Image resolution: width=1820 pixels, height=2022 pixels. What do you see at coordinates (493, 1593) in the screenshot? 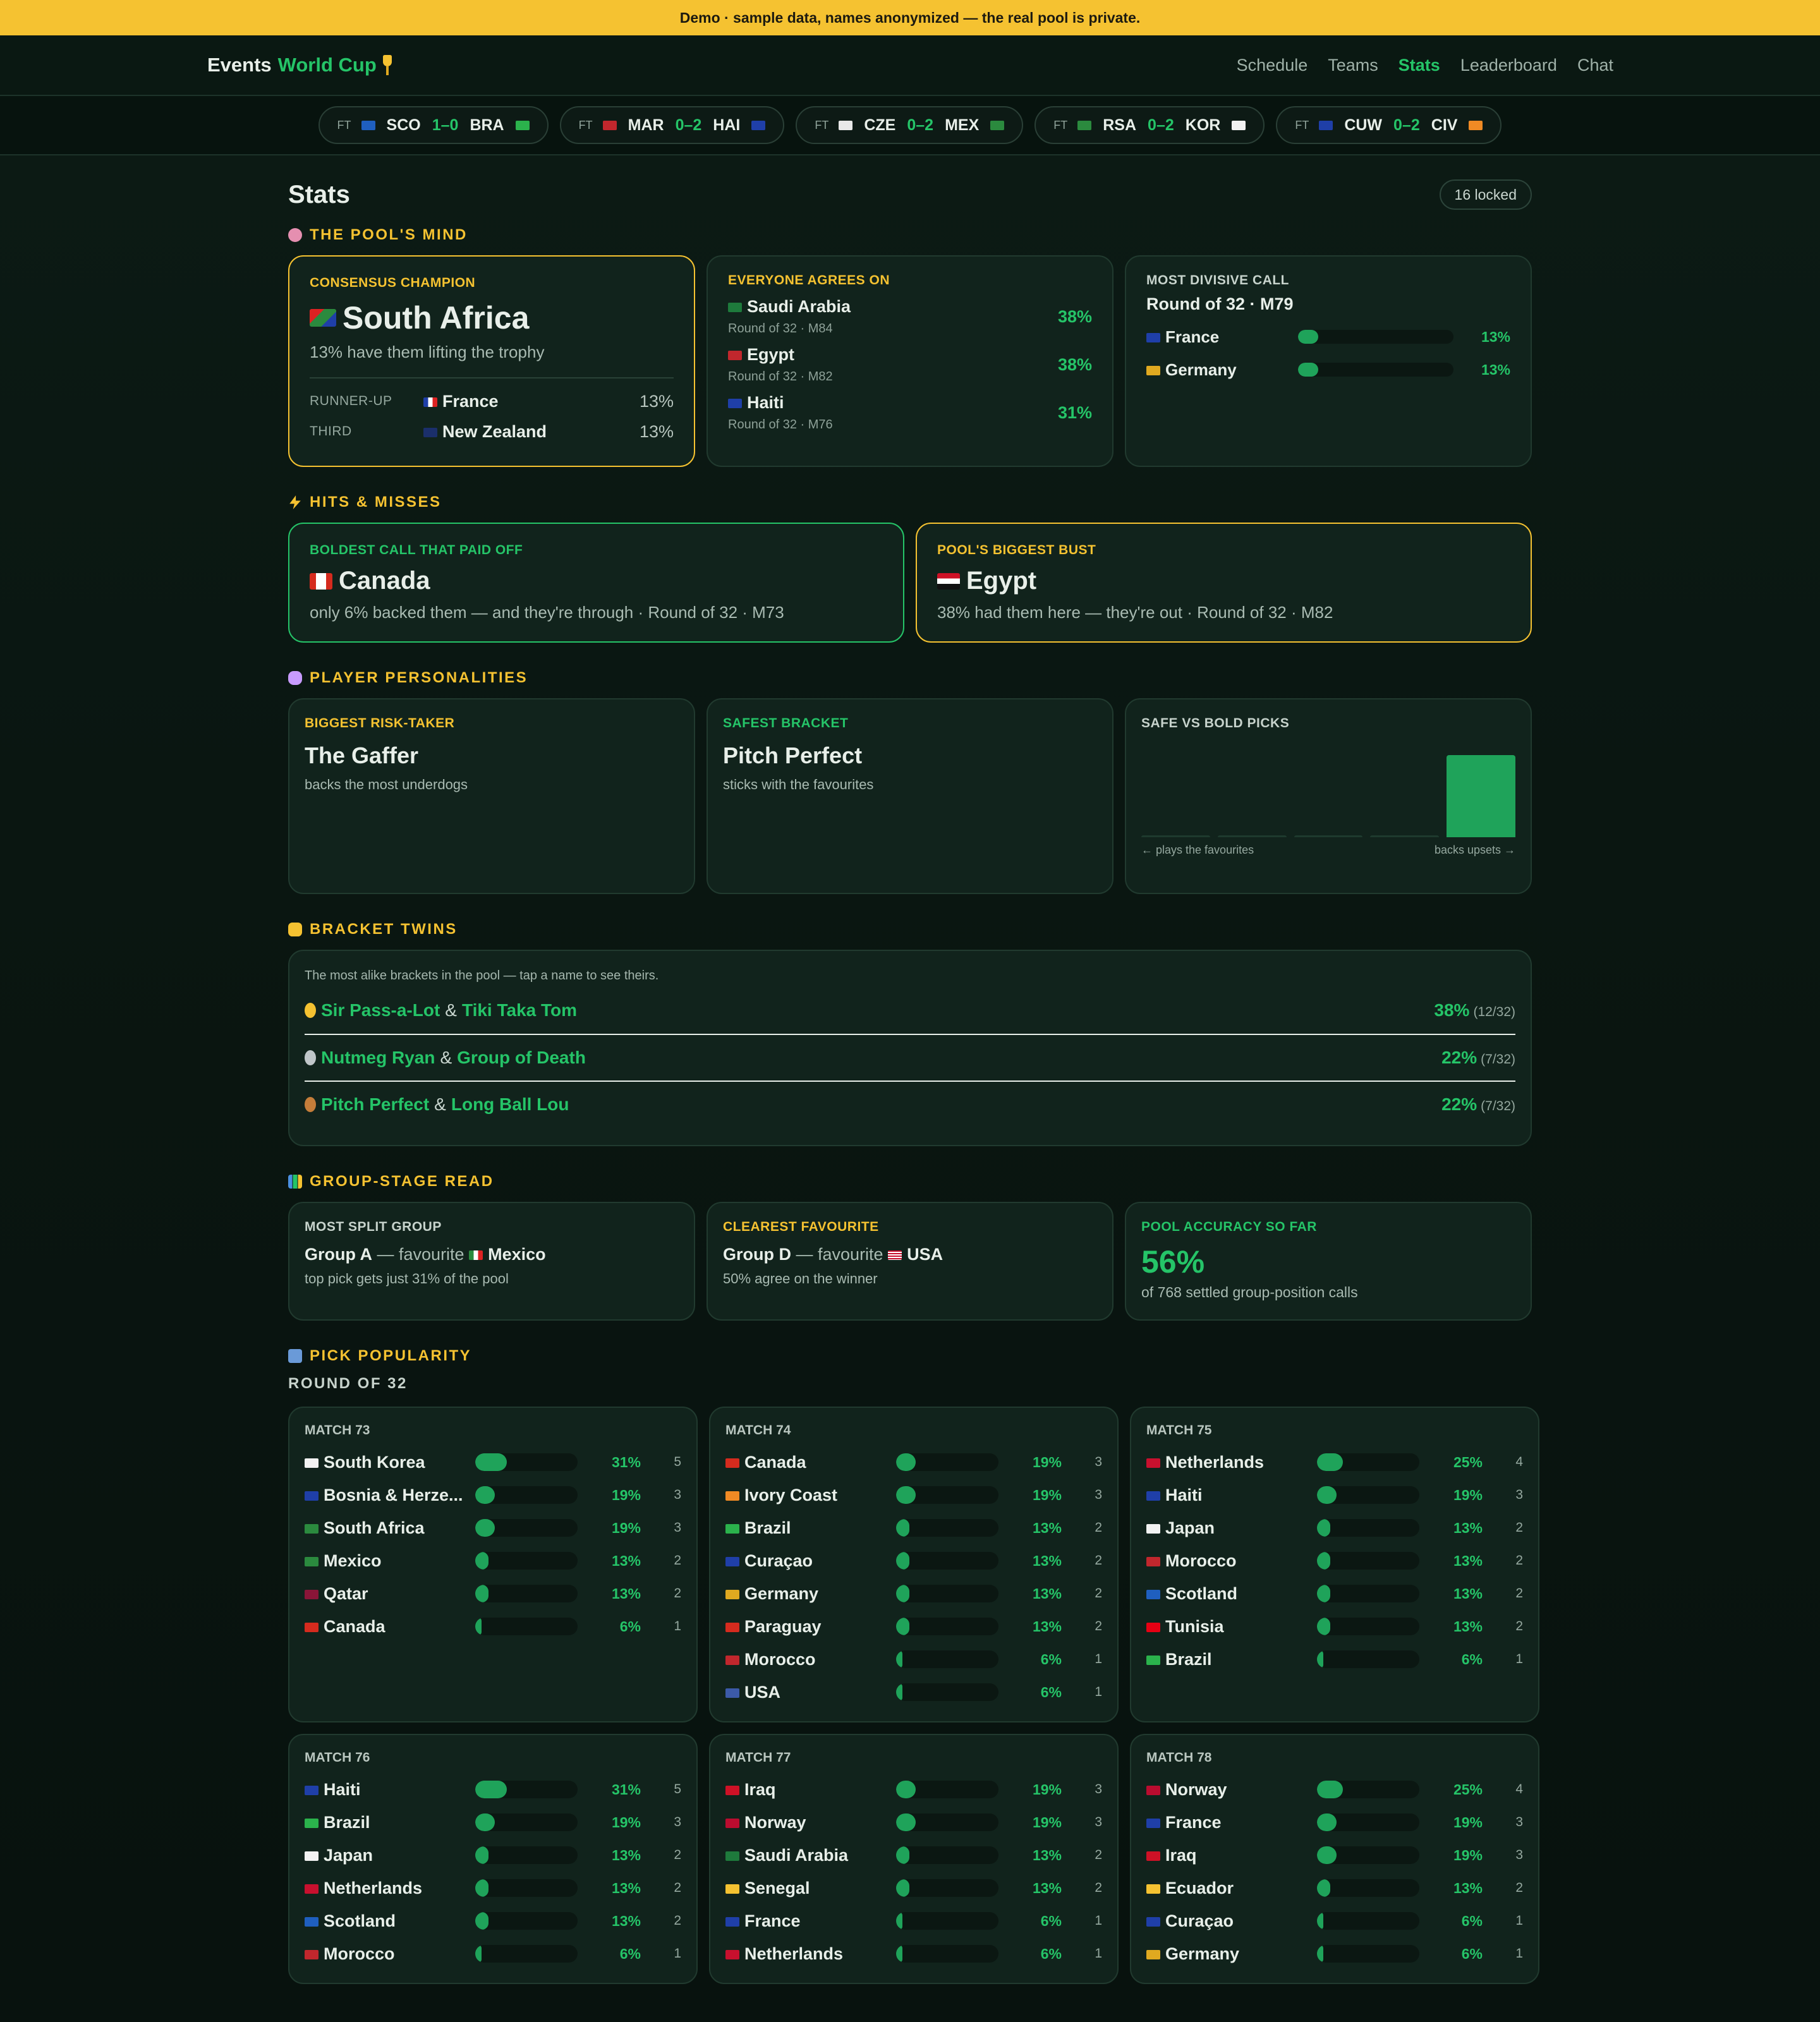
I see `pick-row: Qatar 13% 2` at bounding box center [493, 1593].